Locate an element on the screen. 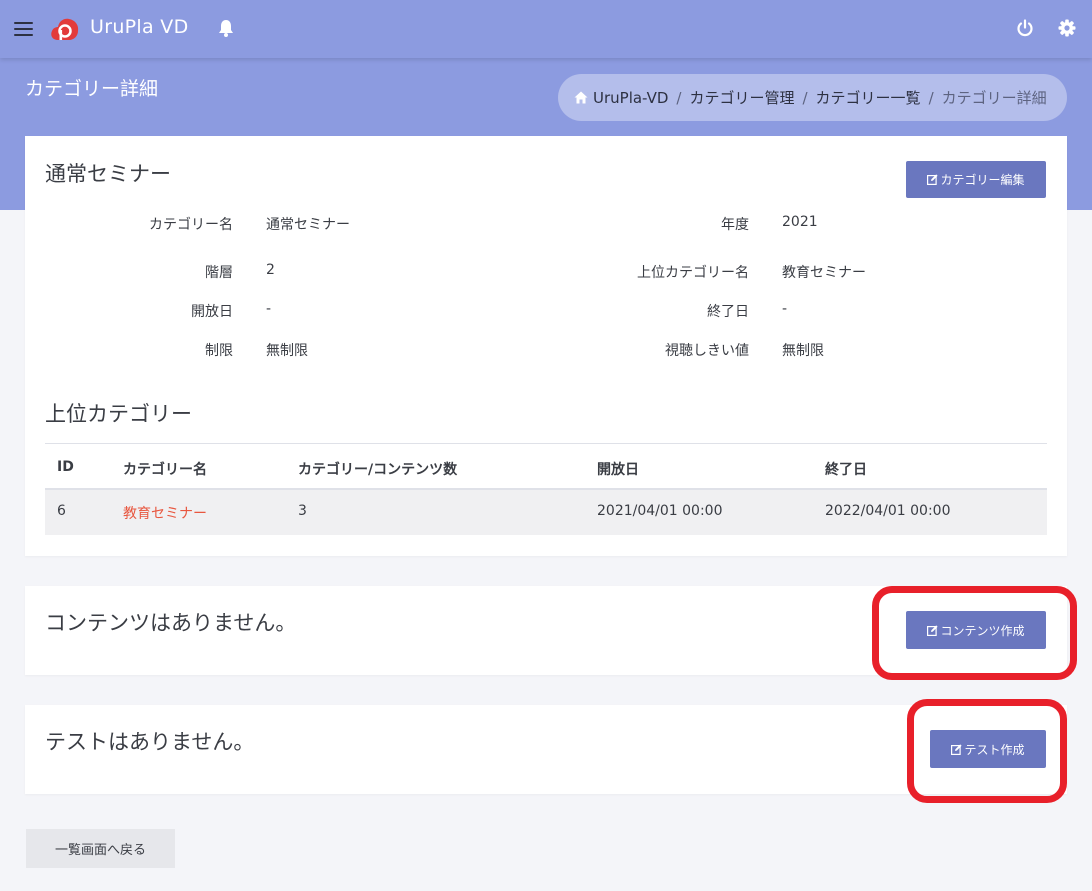 The image size is (1092, 891). field-value-open-date: - is located at coordinates (269, 309).